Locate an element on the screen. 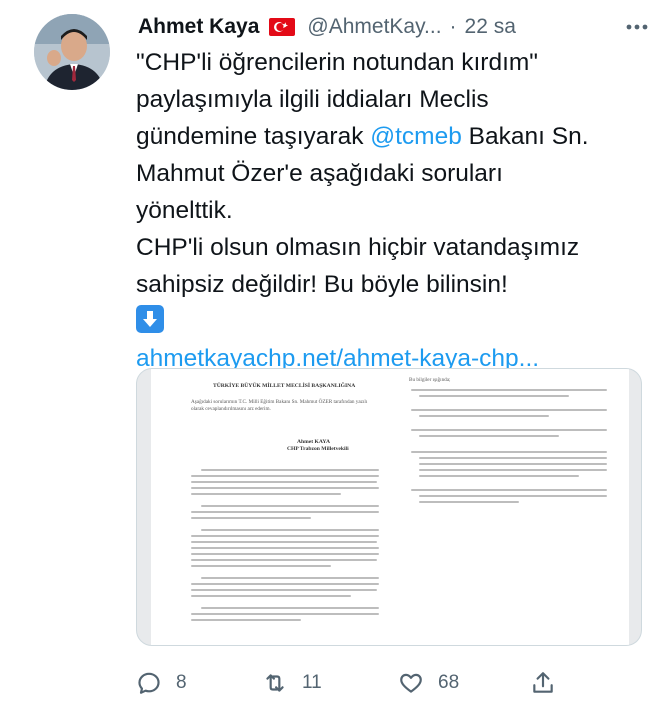 The height and width of the screenshot is (720, 670). more-icon is located at coordinates (637, 27).